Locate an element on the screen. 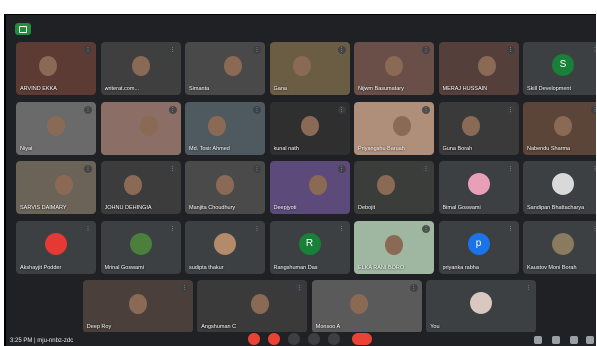 This screenshot has width=597, height=346. participant-tile: ⋮ sudipta thakur is located at coordinates (225, 247).